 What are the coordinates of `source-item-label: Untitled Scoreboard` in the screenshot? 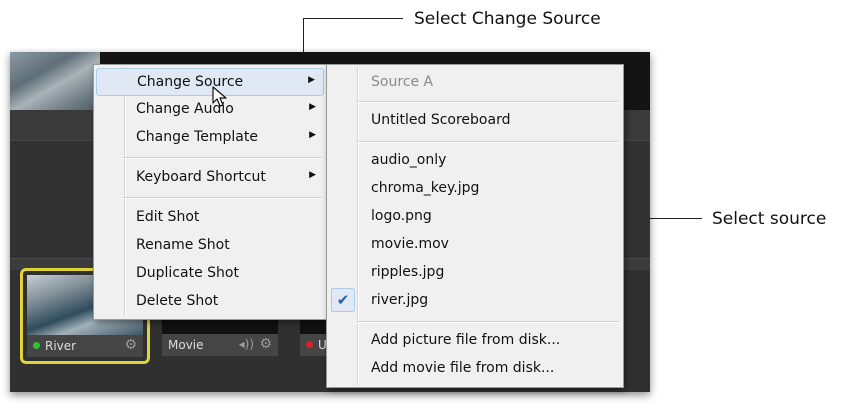 It's located at (441, 120).